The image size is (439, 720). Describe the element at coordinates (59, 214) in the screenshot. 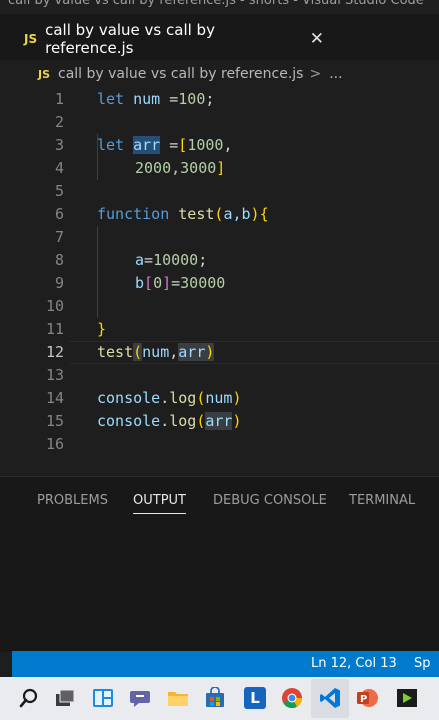

I see `line-number: 6` at that location.